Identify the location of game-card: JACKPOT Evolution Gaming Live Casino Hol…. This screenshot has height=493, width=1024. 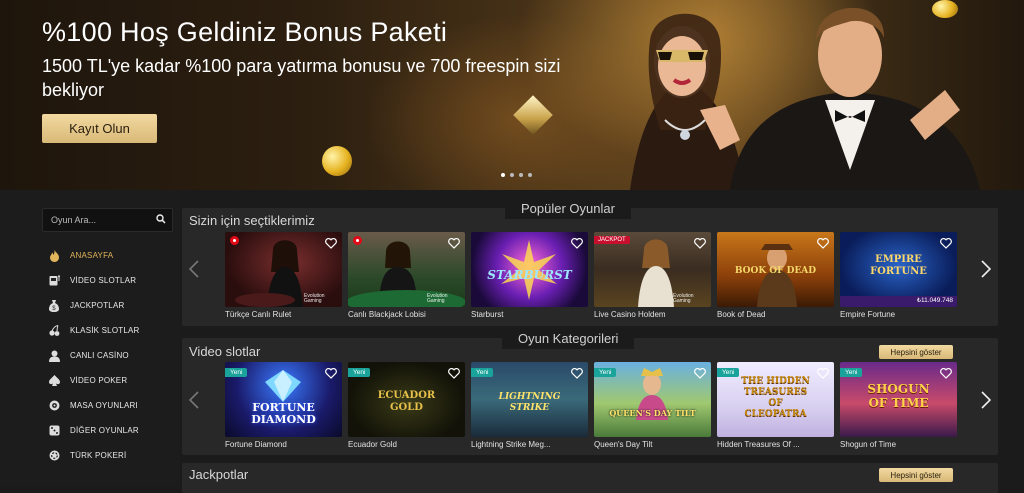
(652, 275).